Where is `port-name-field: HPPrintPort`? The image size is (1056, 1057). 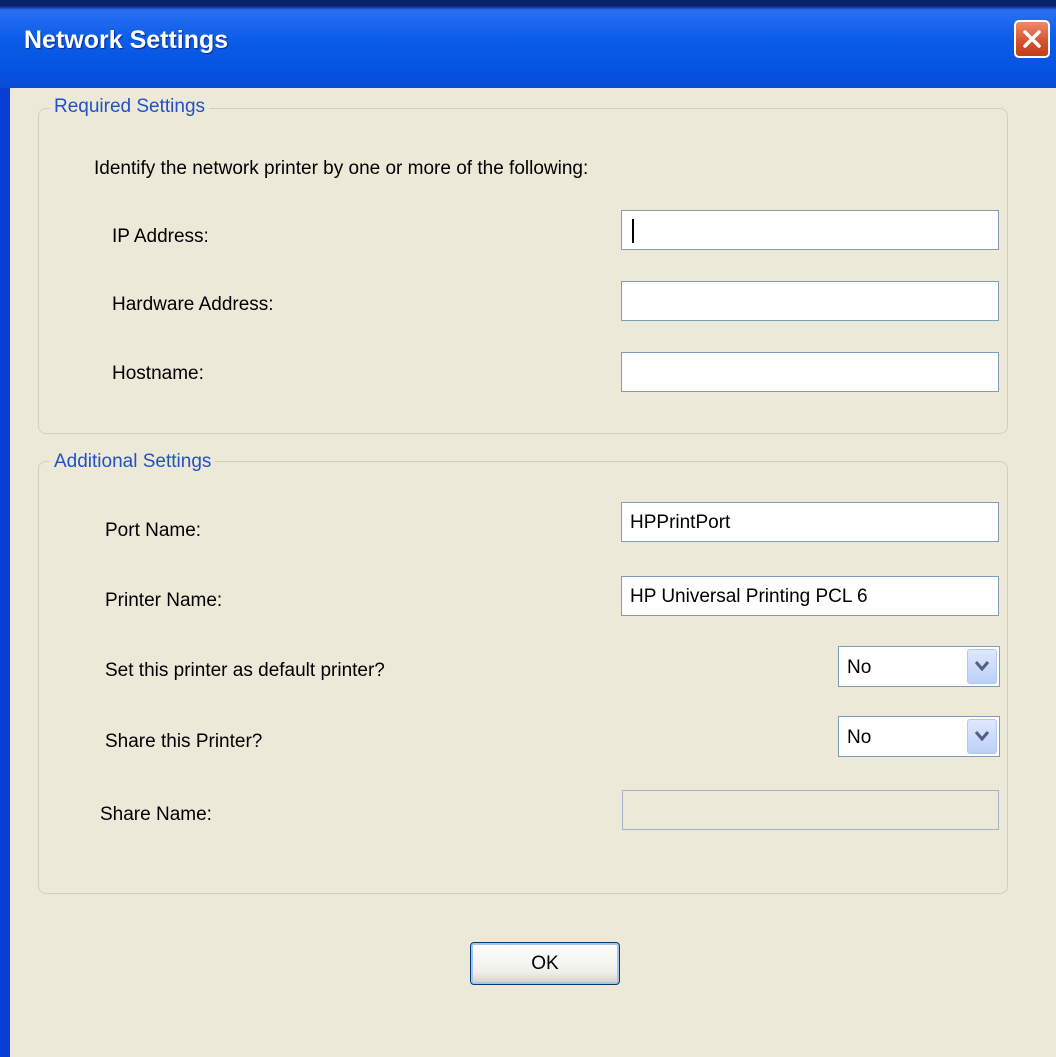 port-name-field: HPPrintPort is located at coordinates (810, 522).